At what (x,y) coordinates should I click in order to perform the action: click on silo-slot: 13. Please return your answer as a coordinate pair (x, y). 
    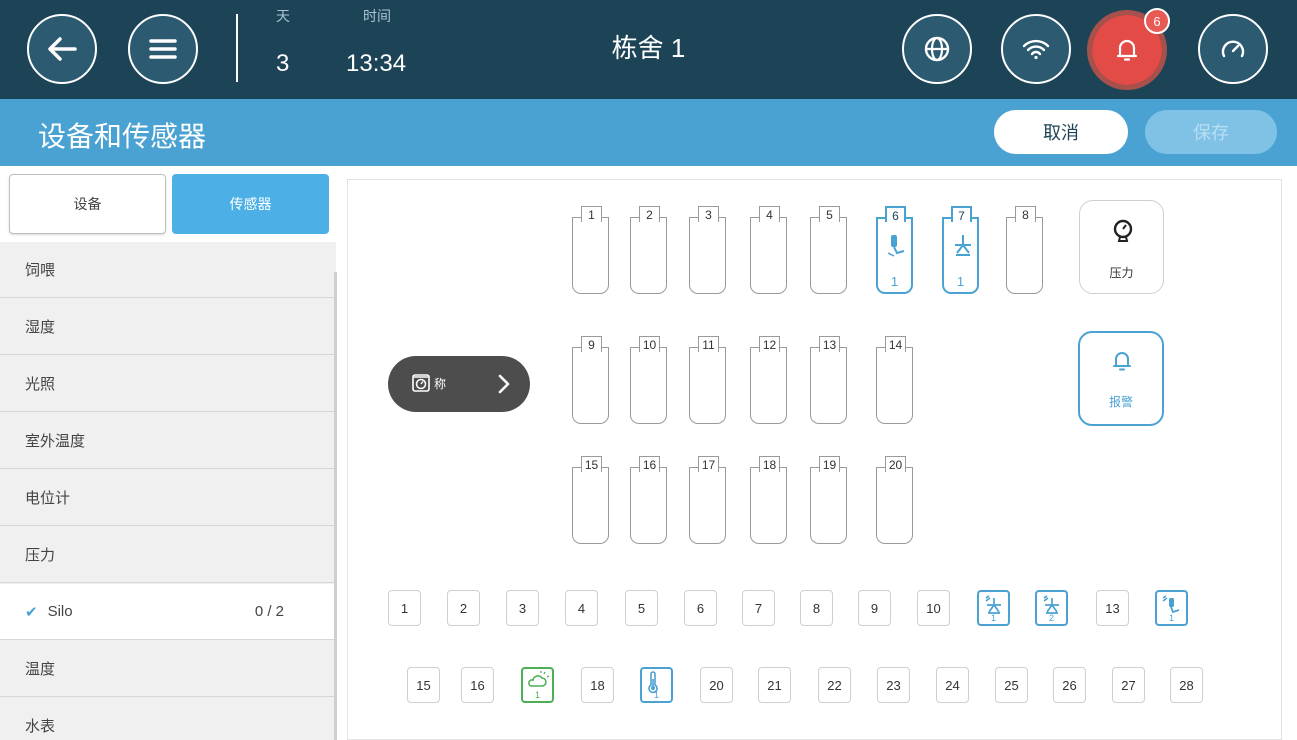
    Looking at the image, I should click on (828, 380).